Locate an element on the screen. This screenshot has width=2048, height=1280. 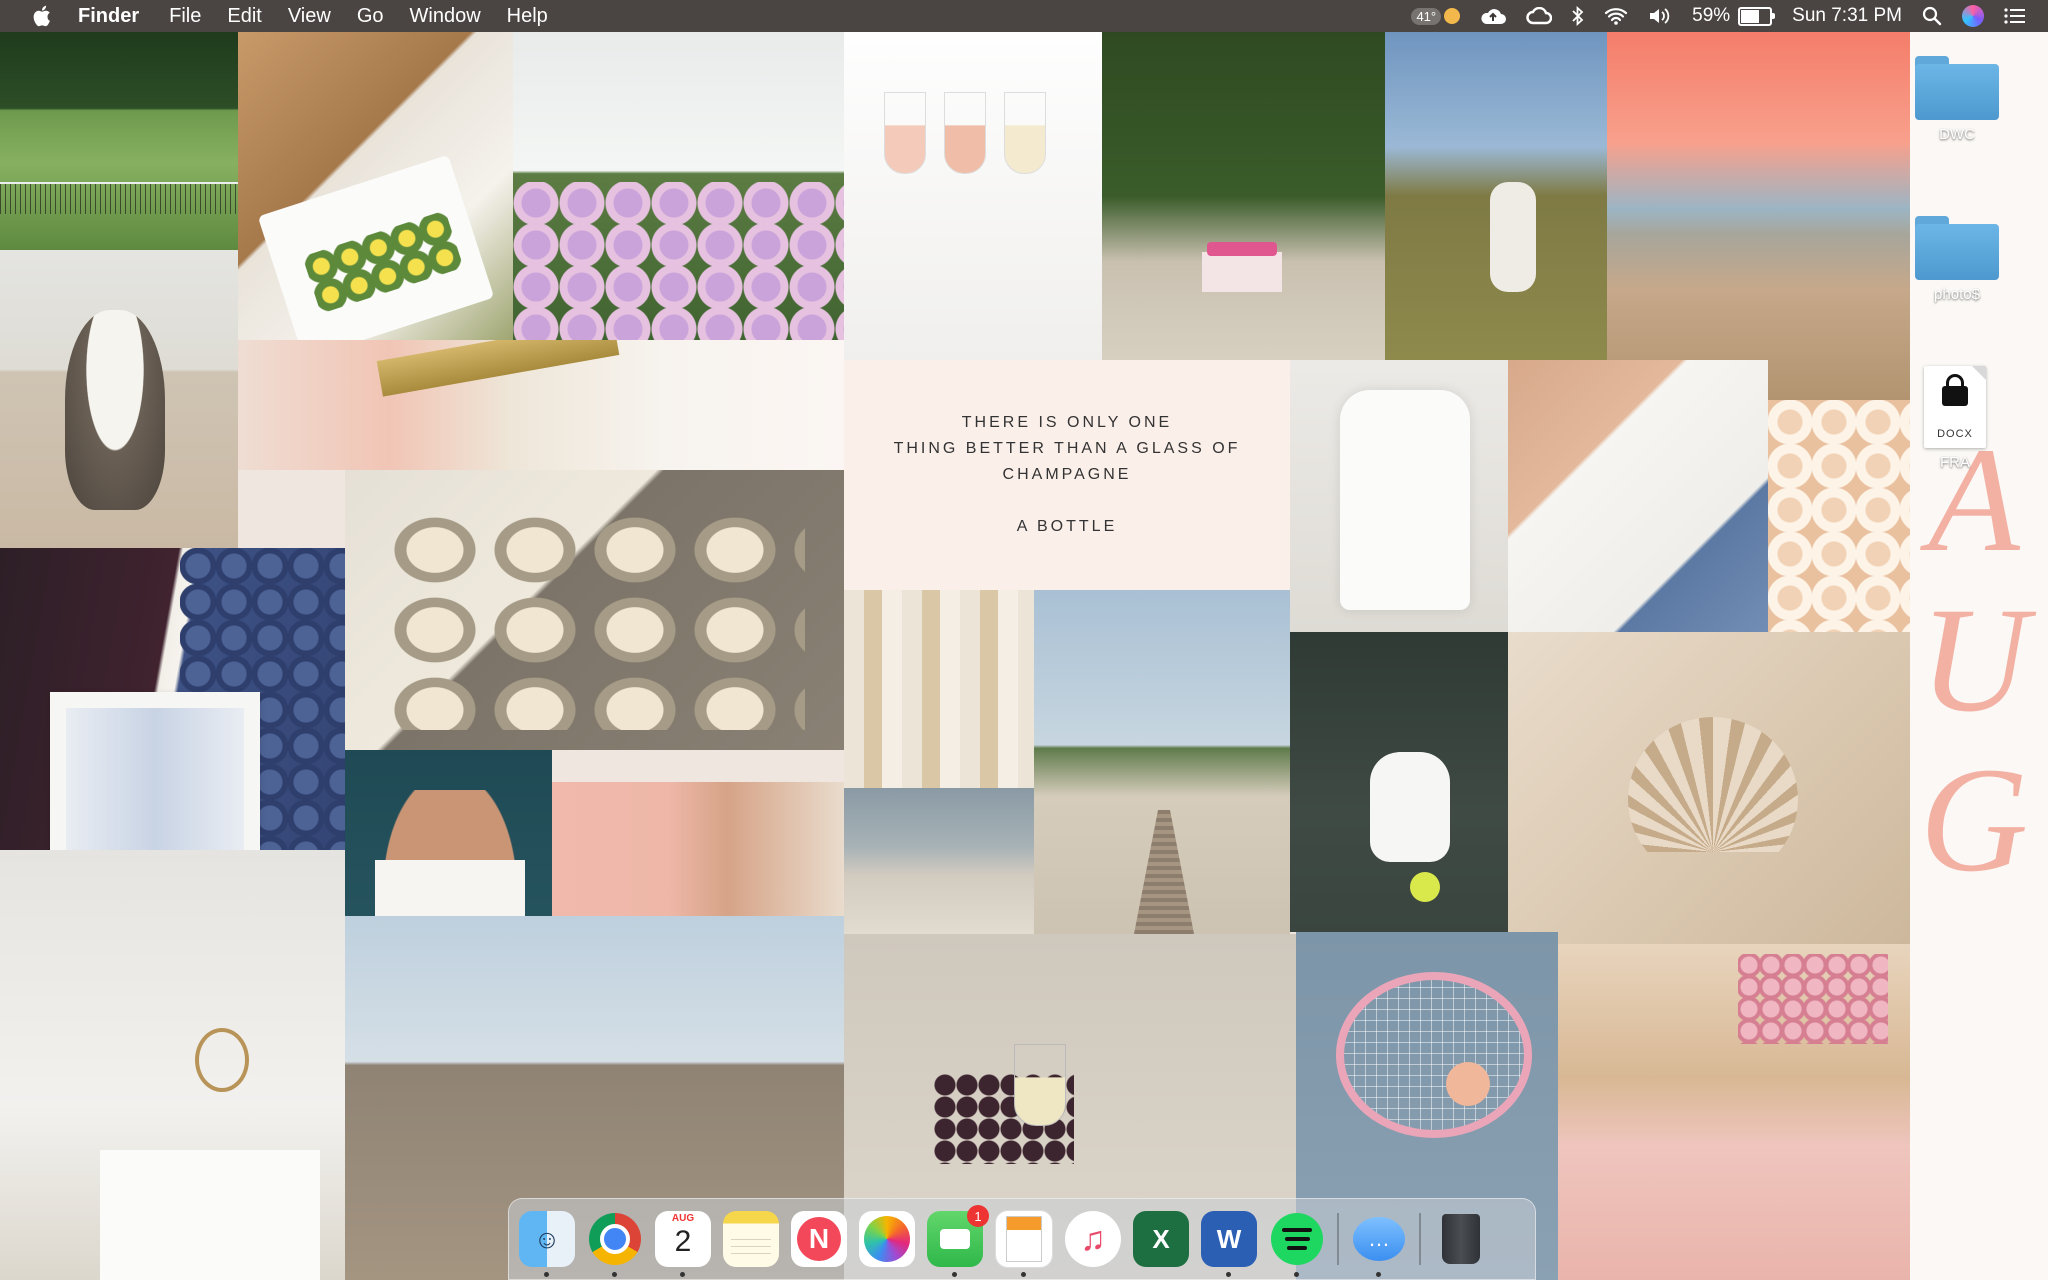
apple-logo-icon is located at coordinates (41, 16).